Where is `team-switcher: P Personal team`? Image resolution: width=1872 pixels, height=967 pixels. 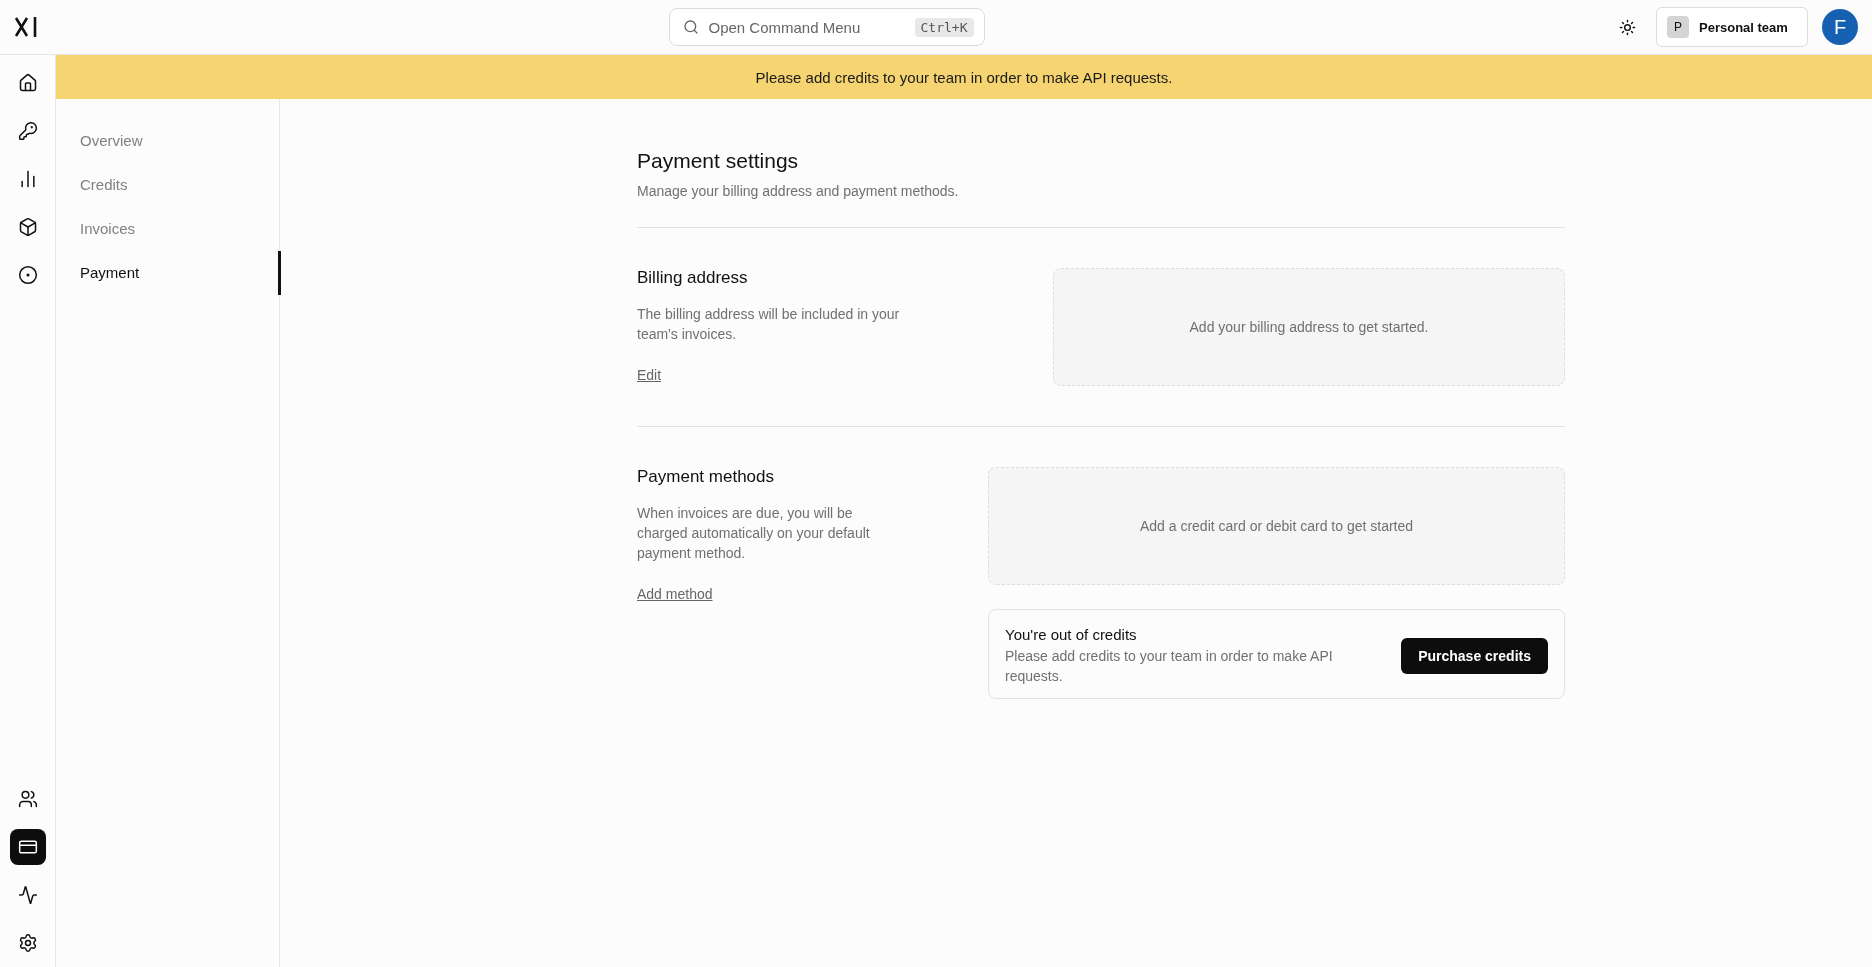
team-switcher: P Personal team is located at coordinates (1732, 27).